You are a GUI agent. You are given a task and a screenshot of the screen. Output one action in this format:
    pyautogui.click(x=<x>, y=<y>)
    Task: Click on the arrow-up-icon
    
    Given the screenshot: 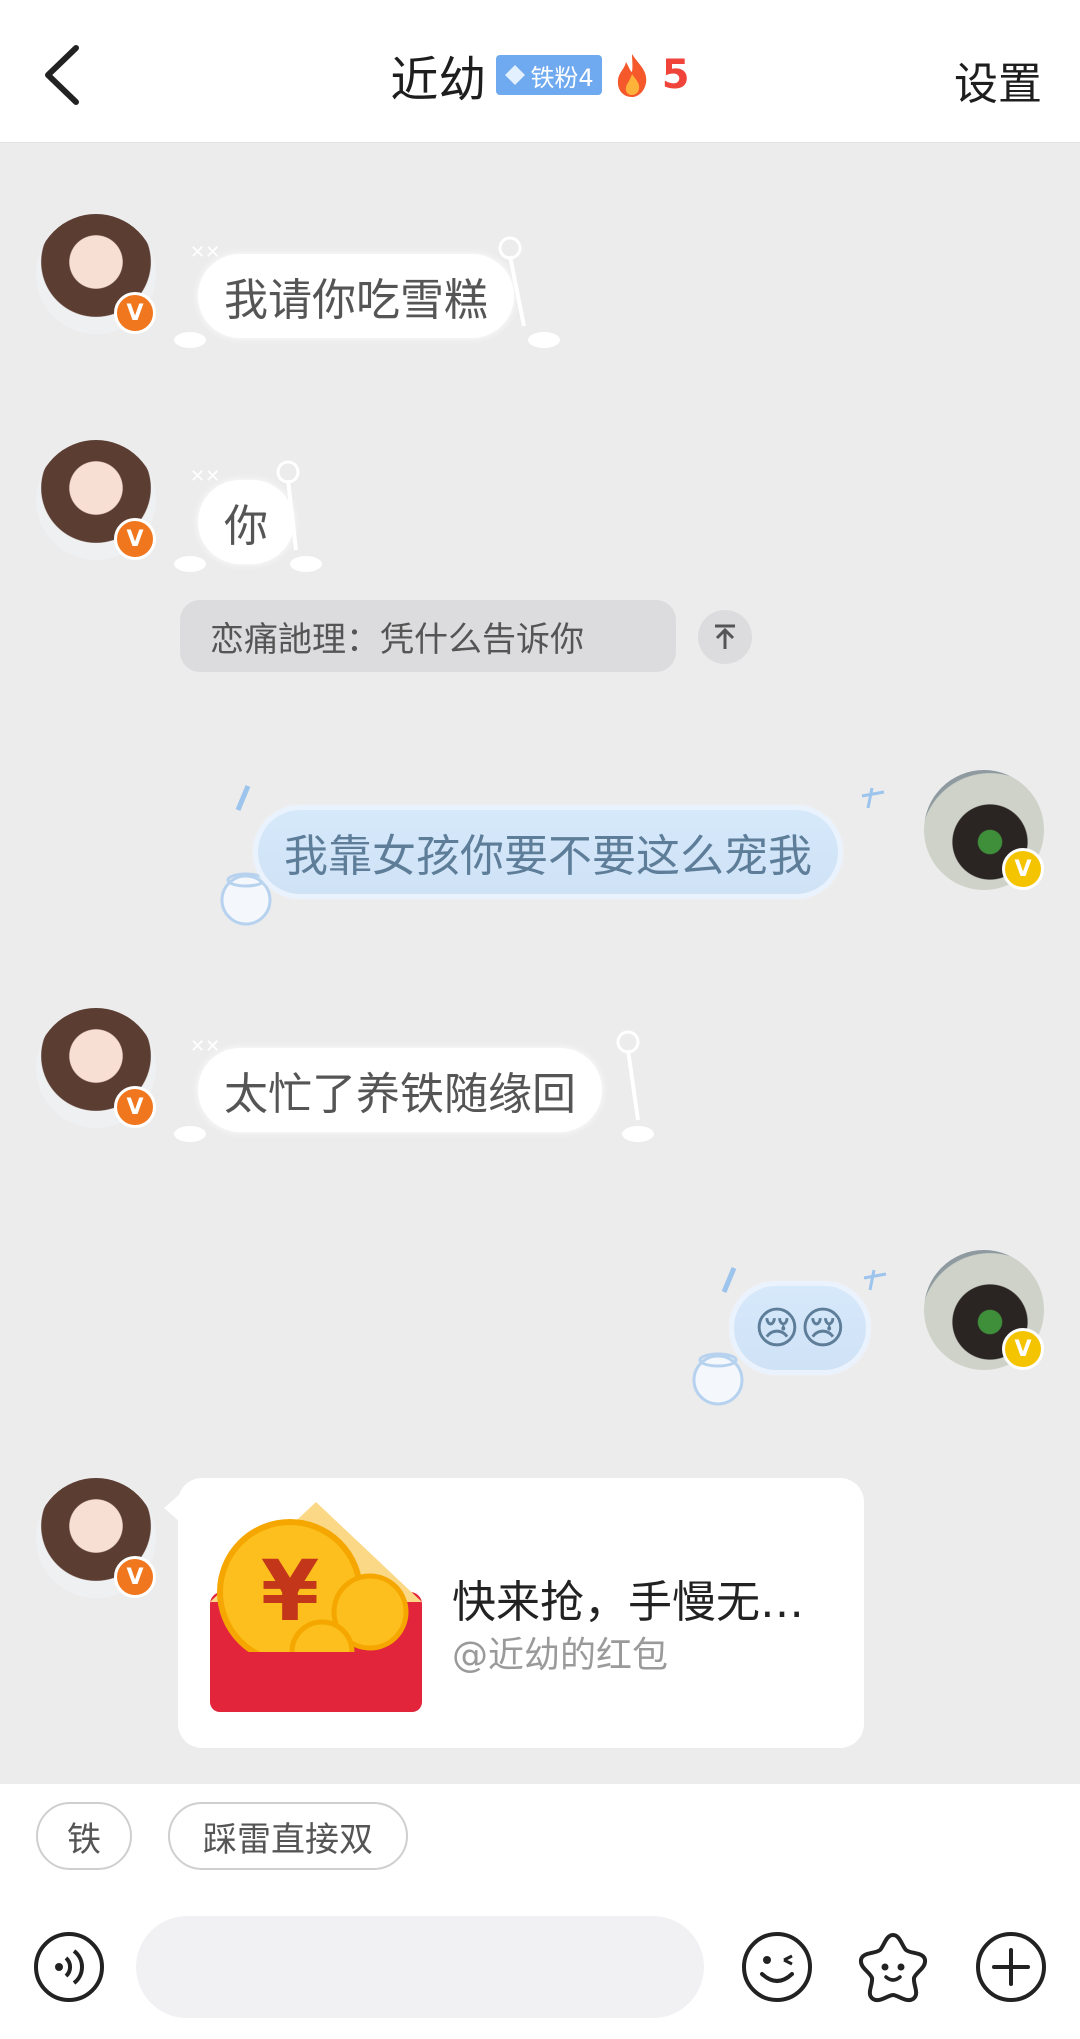 What is the action you would take?
    pyautogui.click(x=725, y=637)
    